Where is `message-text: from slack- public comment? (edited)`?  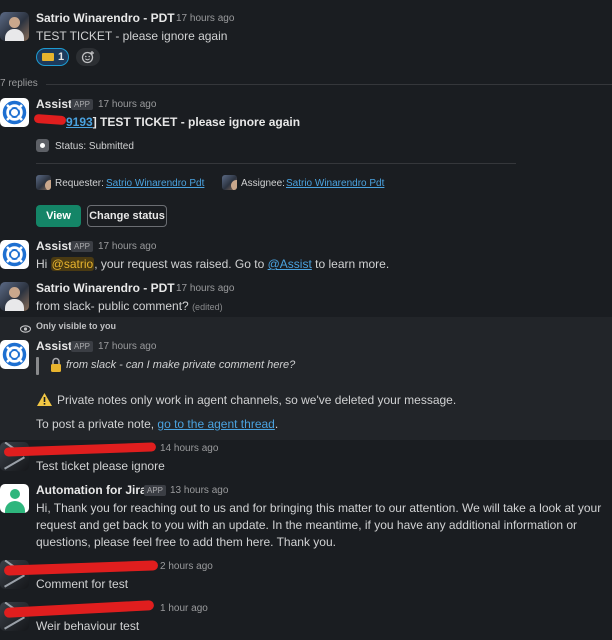 message-text: from slack- public comment? (edited) is located at coordinates (129, 306).